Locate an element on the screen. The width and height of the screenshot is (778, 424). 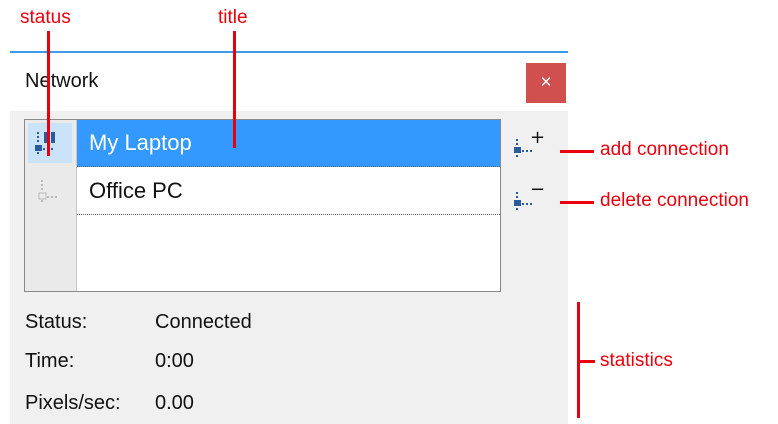
statistics-annotation: statistics is located at coordinates (636, 360).